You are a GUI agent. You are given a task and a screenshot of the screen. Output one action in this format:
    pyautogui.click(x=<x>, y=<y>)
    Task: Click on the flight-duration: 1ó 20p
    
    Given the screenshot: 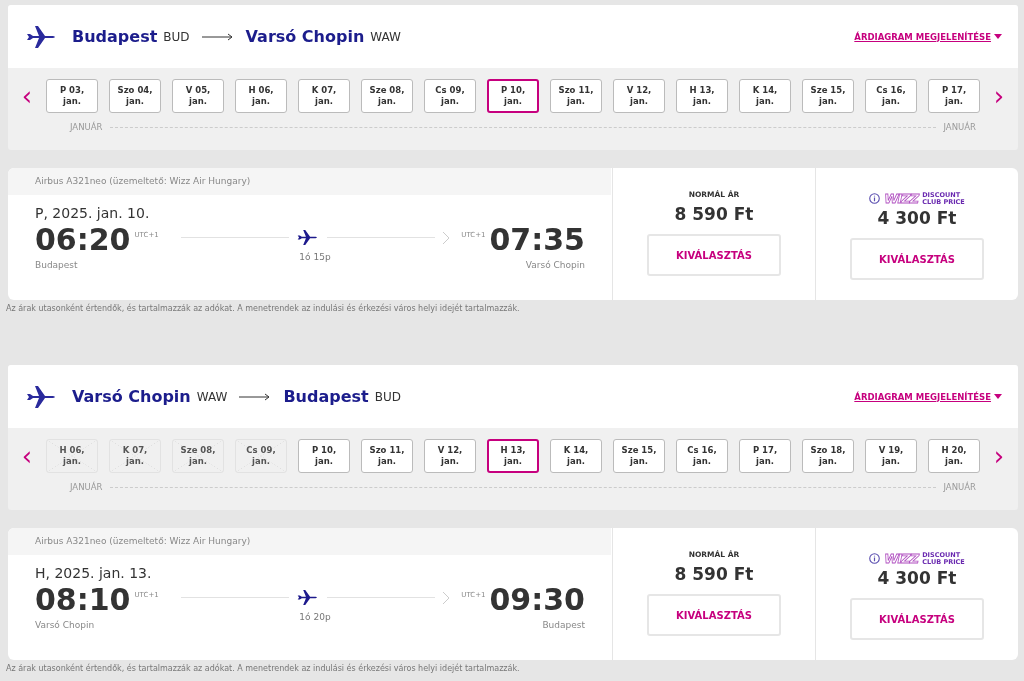 What is the action you would take?
    pyautogui.click(x=315, y=617)
    